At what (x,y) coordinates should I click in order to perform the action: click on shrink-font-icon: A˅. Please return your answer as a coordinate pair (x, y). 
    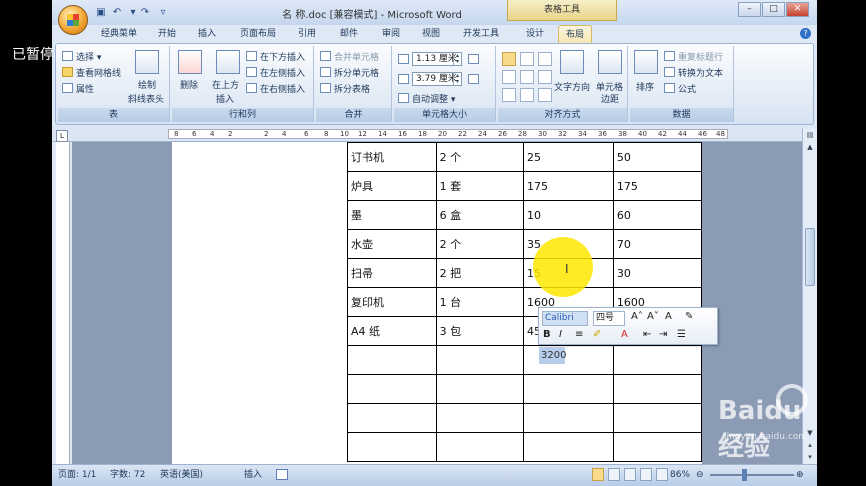
    Looking at the image, I should click on (653, 316).